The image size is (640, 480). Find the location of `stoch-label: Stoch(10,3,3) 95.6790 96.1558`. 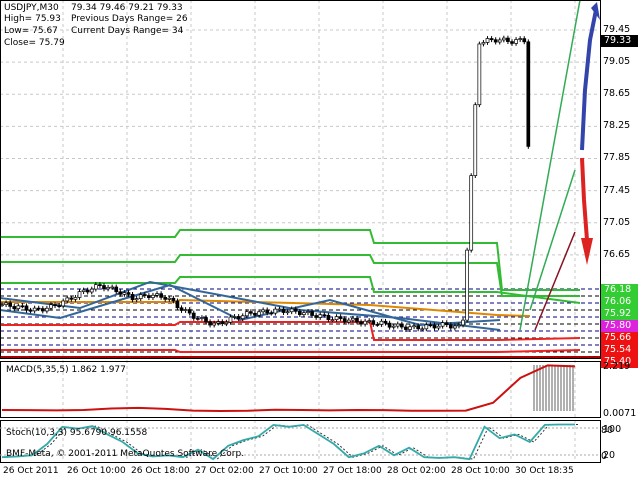

stoch-label: Stoch(10,3,3) 95.6790 96.1558 is located at coordinates (77, 433).